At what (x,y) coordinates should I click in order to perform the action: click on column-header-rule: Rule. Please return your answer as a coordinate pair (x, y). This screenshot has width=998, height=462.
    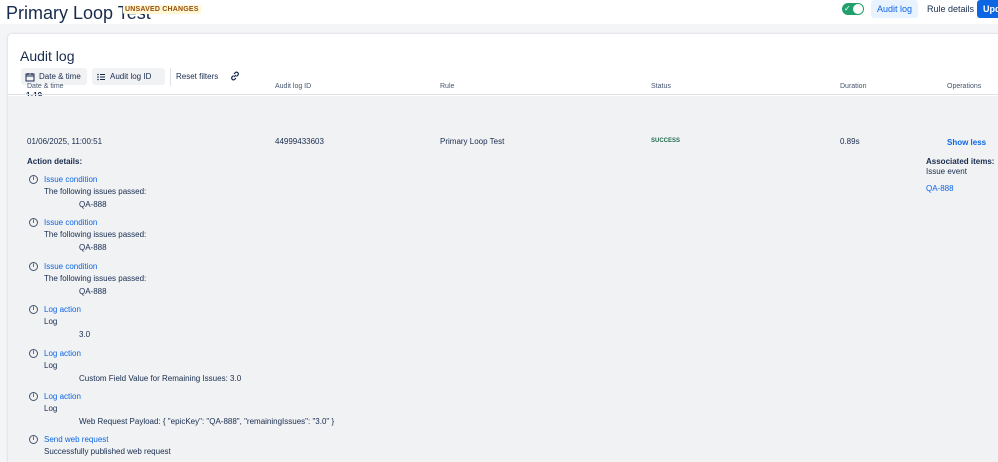
    Looking at the image, I should click on (447, 86).